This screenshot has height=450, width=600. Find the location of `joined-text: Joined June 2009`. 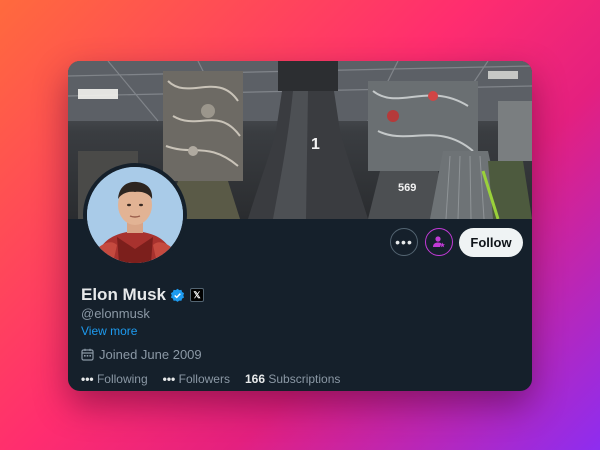

joined-text: Joined June 2009 is located at coordinates (150, 354).